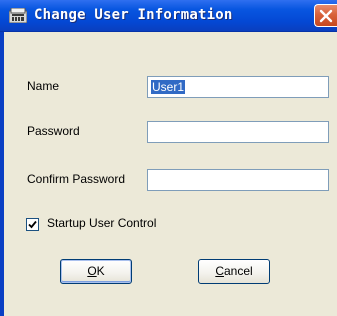 The height and width of the screenshot is (316, 337). Describe the element at coordinates (18, 15) in the screenshot. I see `app-icon` at that location.